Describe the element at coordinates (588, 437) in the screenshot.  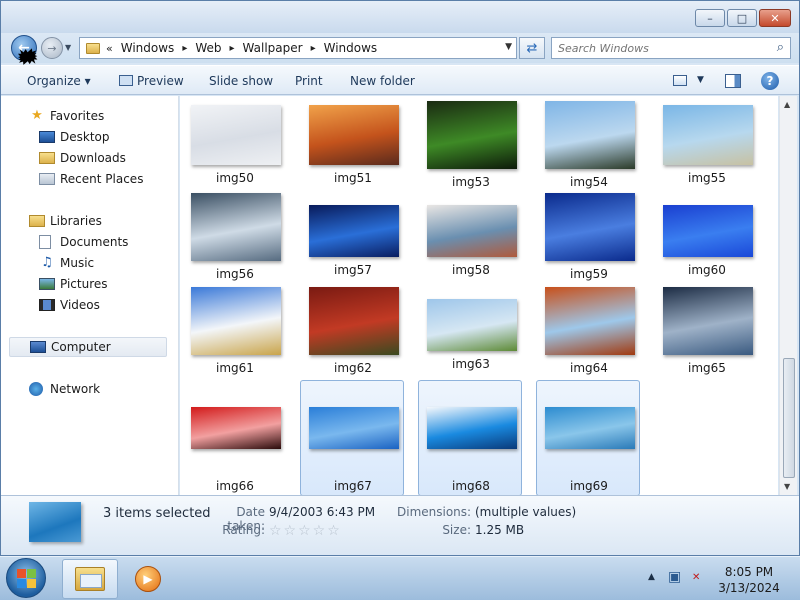
I see `file-item: img69` at that location.